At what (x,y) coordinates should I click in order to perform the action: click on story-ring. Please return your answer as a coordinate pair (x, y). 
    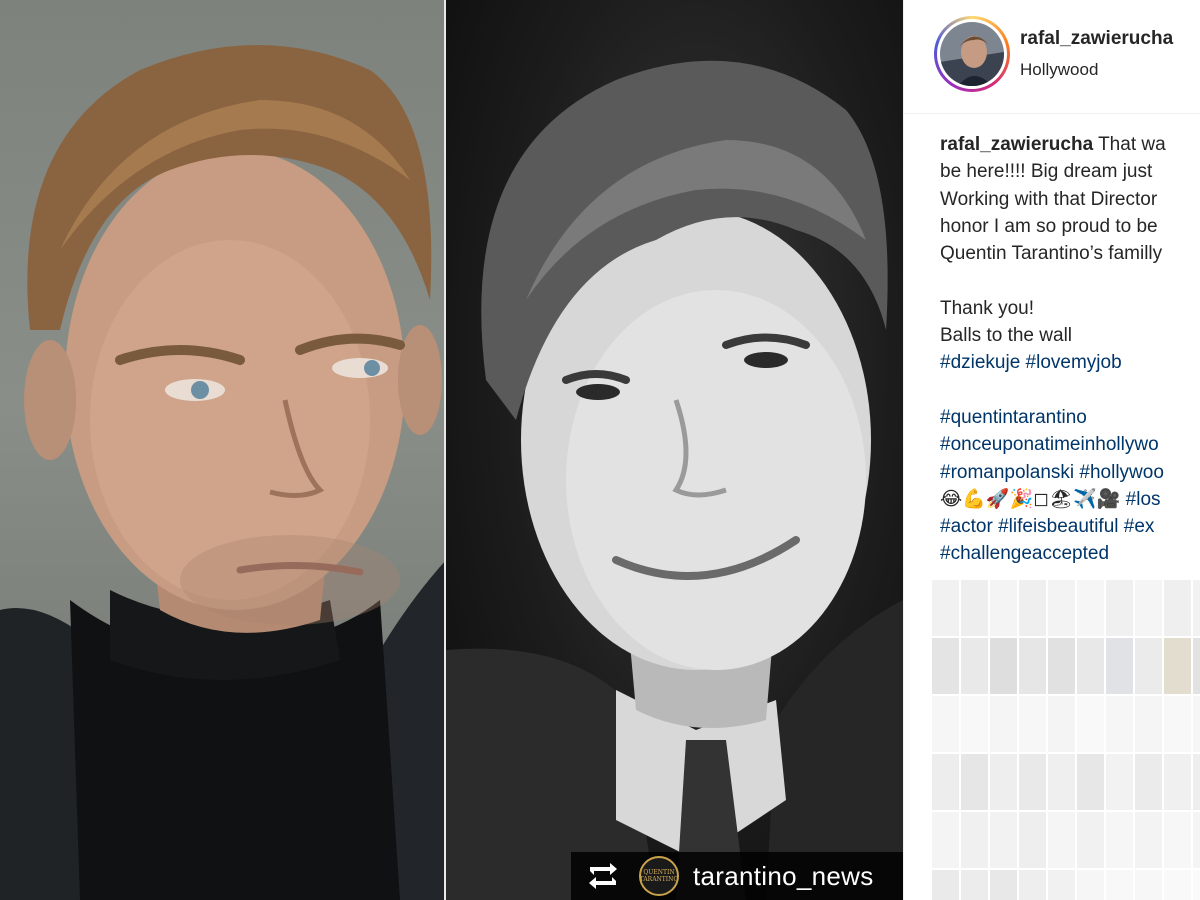
    Looking at the image, I should click on (972, 54).